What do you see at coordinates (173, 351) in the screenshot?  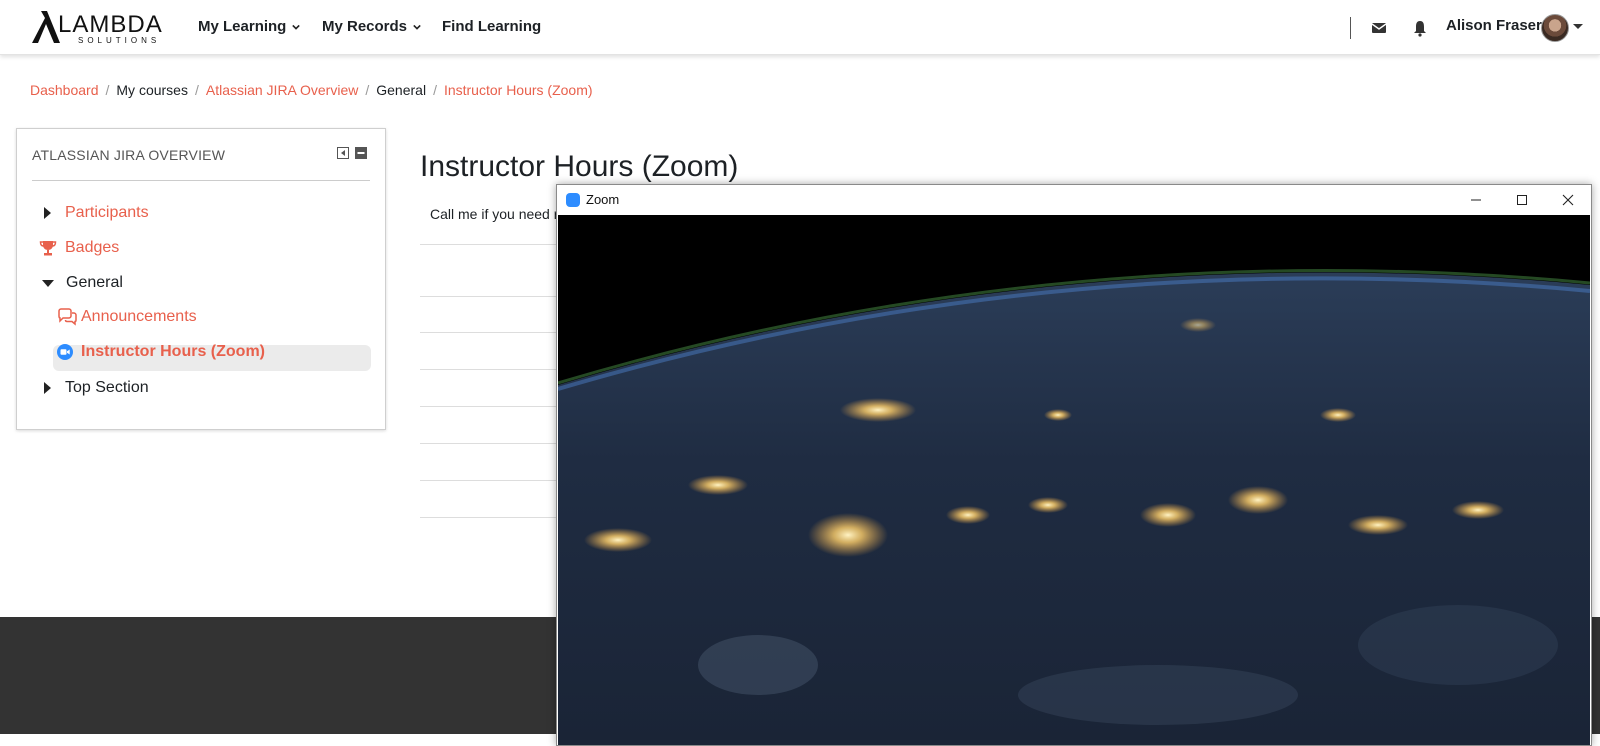 I see `sidebar-item-label: Instructor Hours (Zoom)` at bounding box center [173, 351].